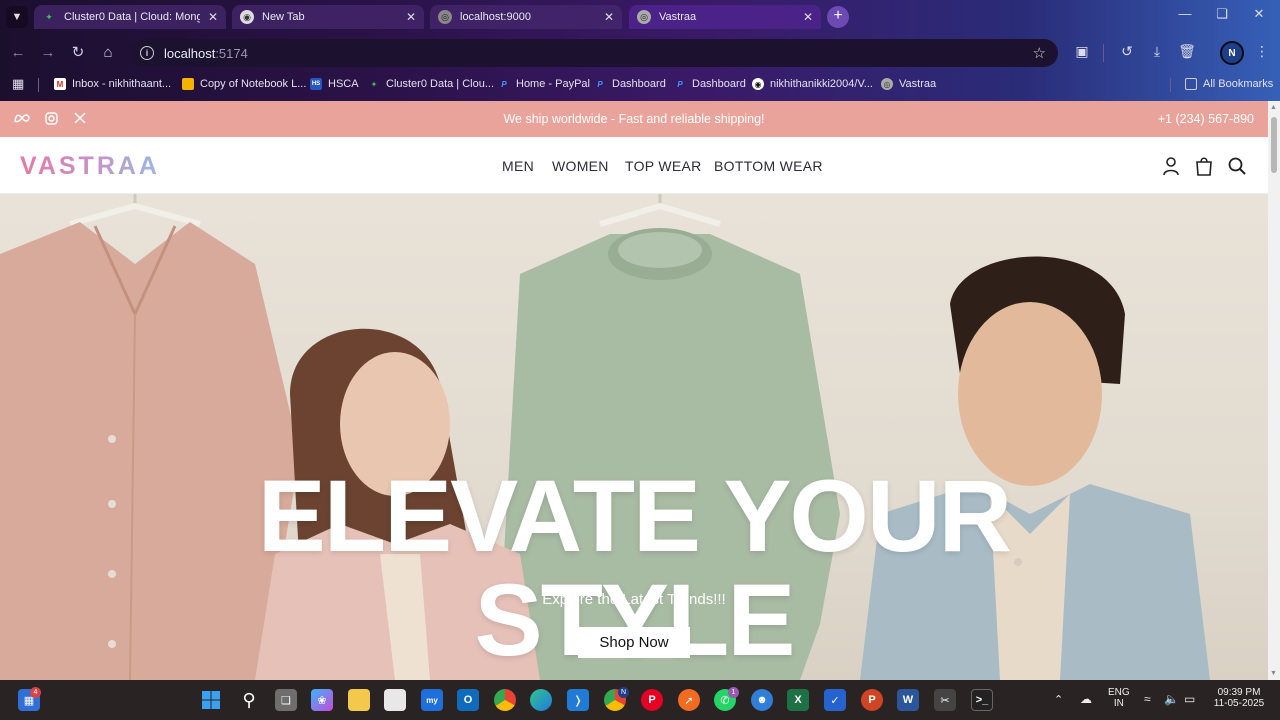 The height and width of the screenshot is (720, 1280). Describe the element at coordinates (1171, 699) in the screenshot. I see `volume-icon: 🔈` at that location.